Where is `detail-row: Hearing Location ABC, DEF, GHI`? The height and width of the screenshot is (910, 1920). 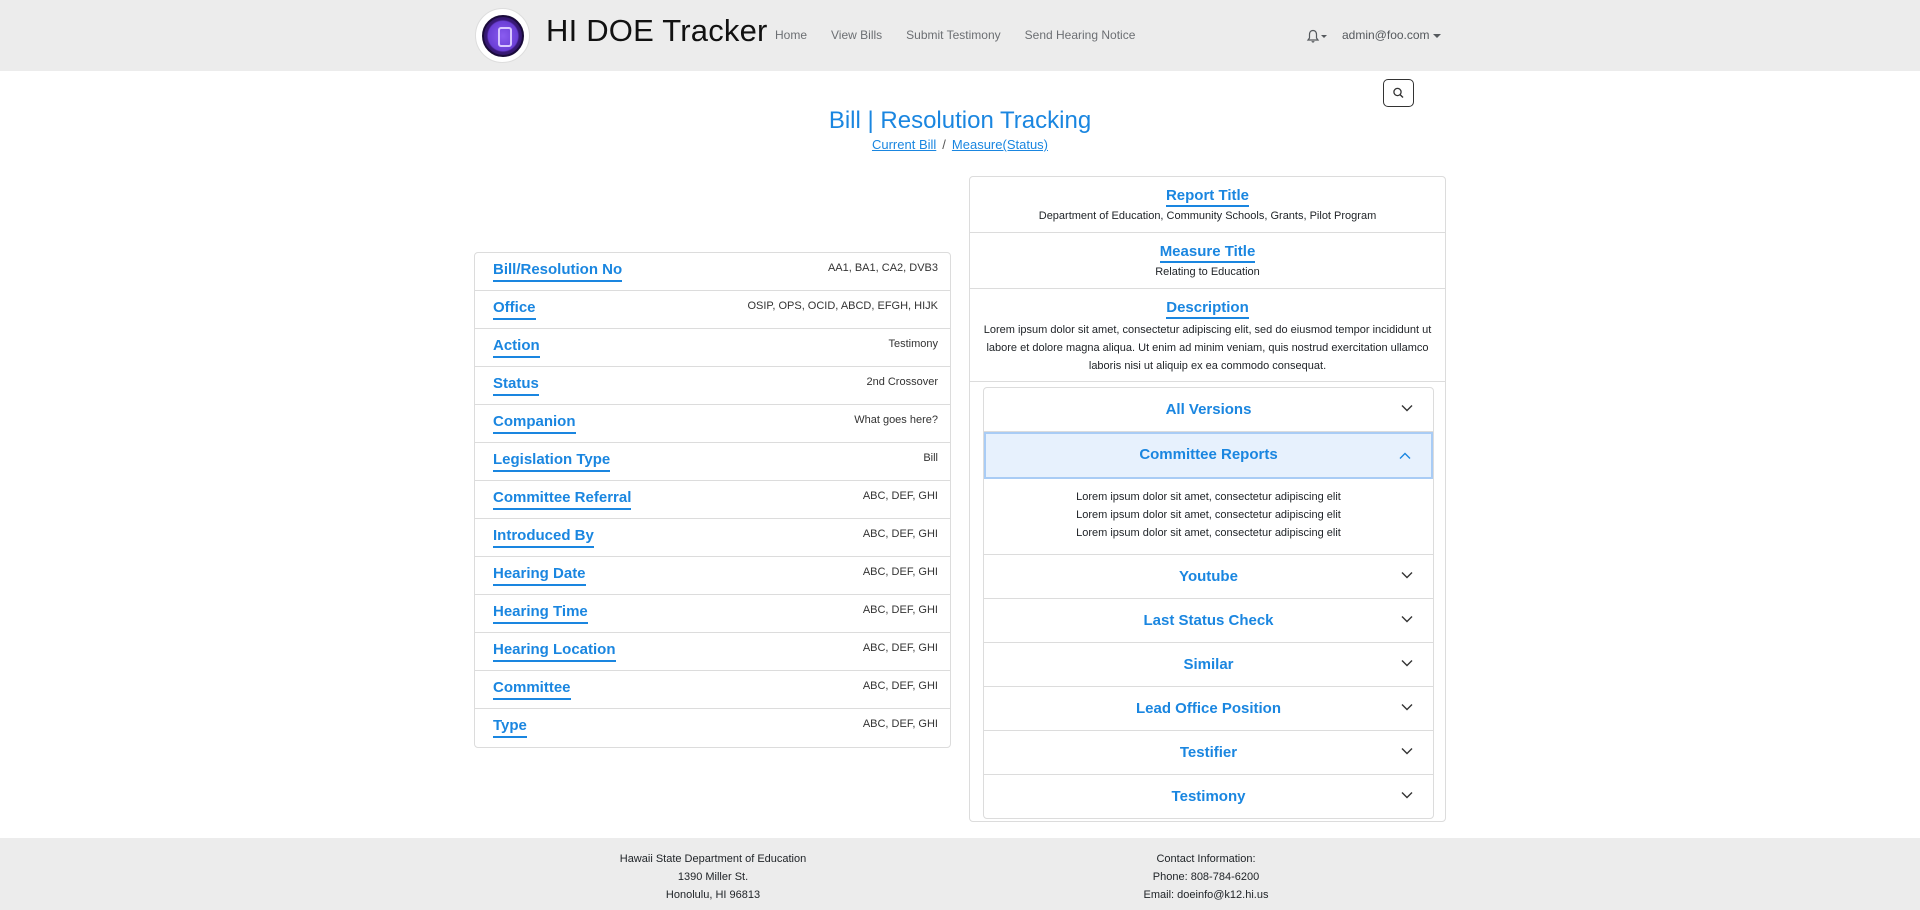
detail-row: Hearing Location ABC, DEF, GHI is located at coordinates (712, 652).